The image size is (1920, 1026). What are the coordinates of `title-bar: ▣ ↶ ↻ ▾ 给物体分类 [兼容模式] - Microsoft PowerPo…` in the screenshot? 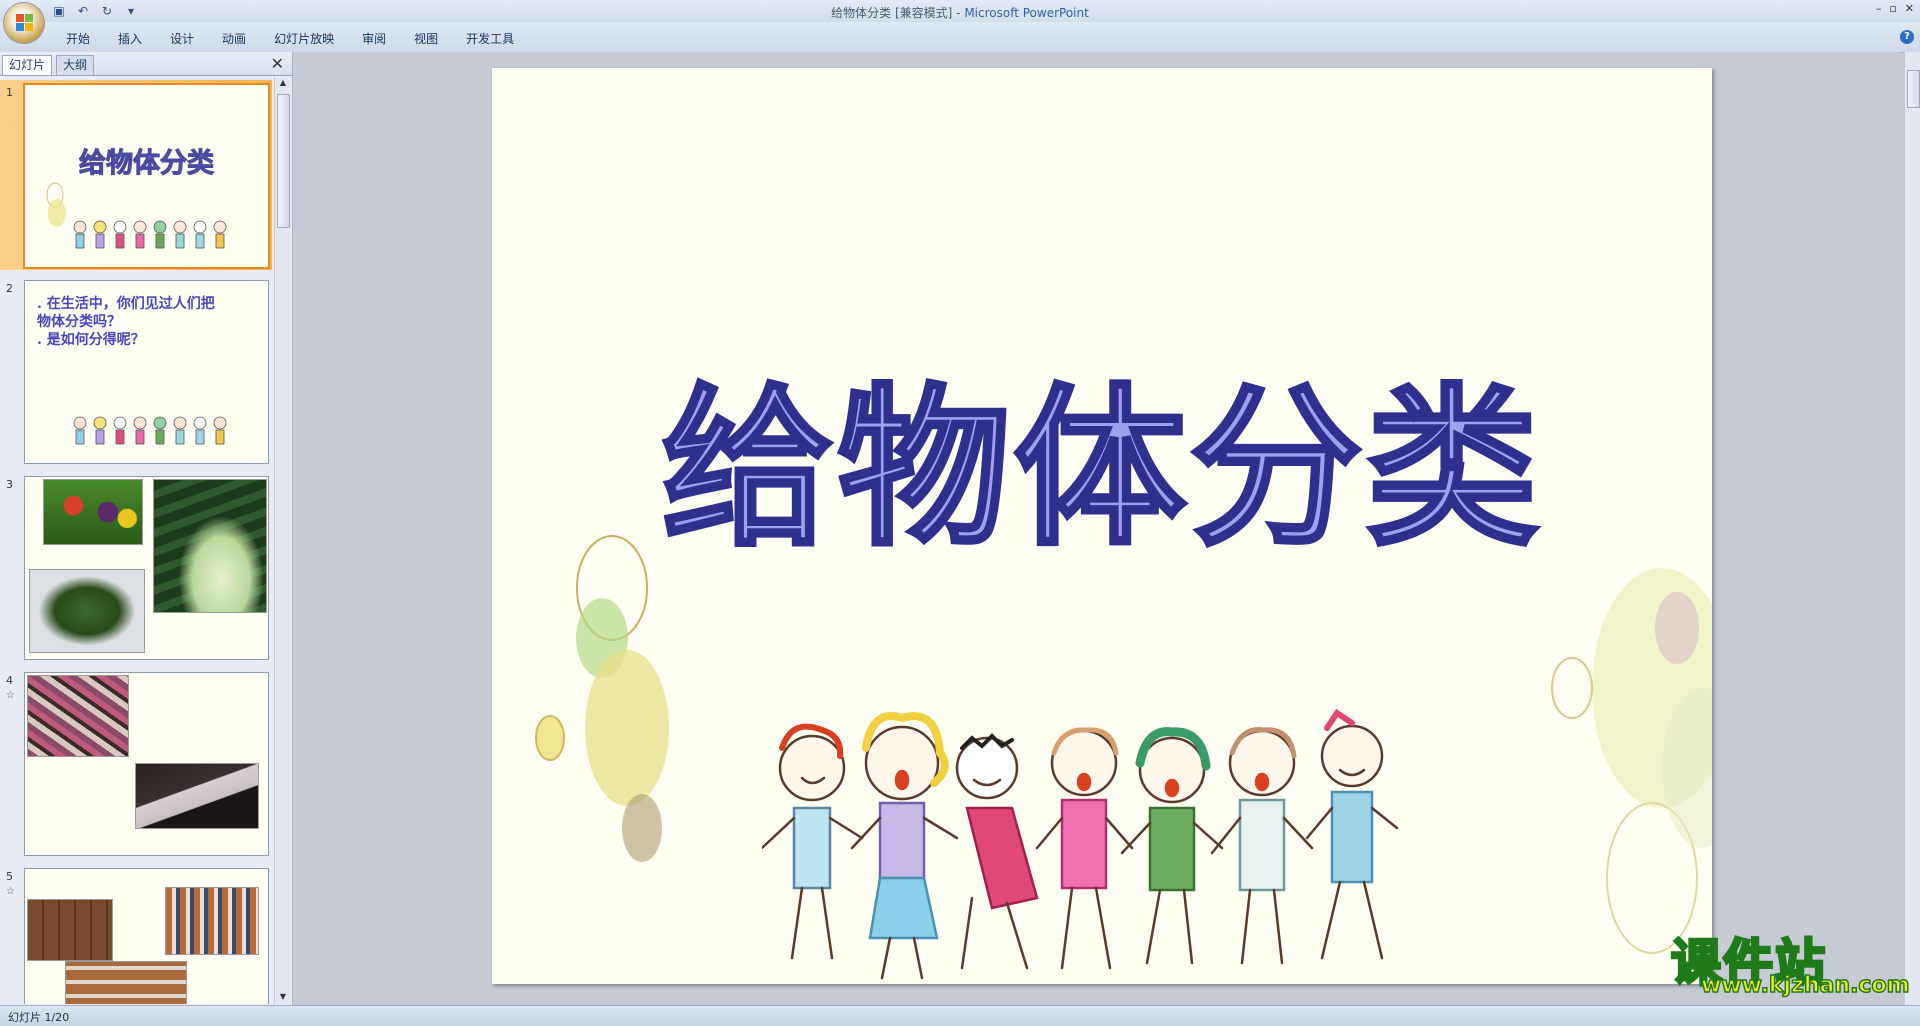 It's located at (960, 11).